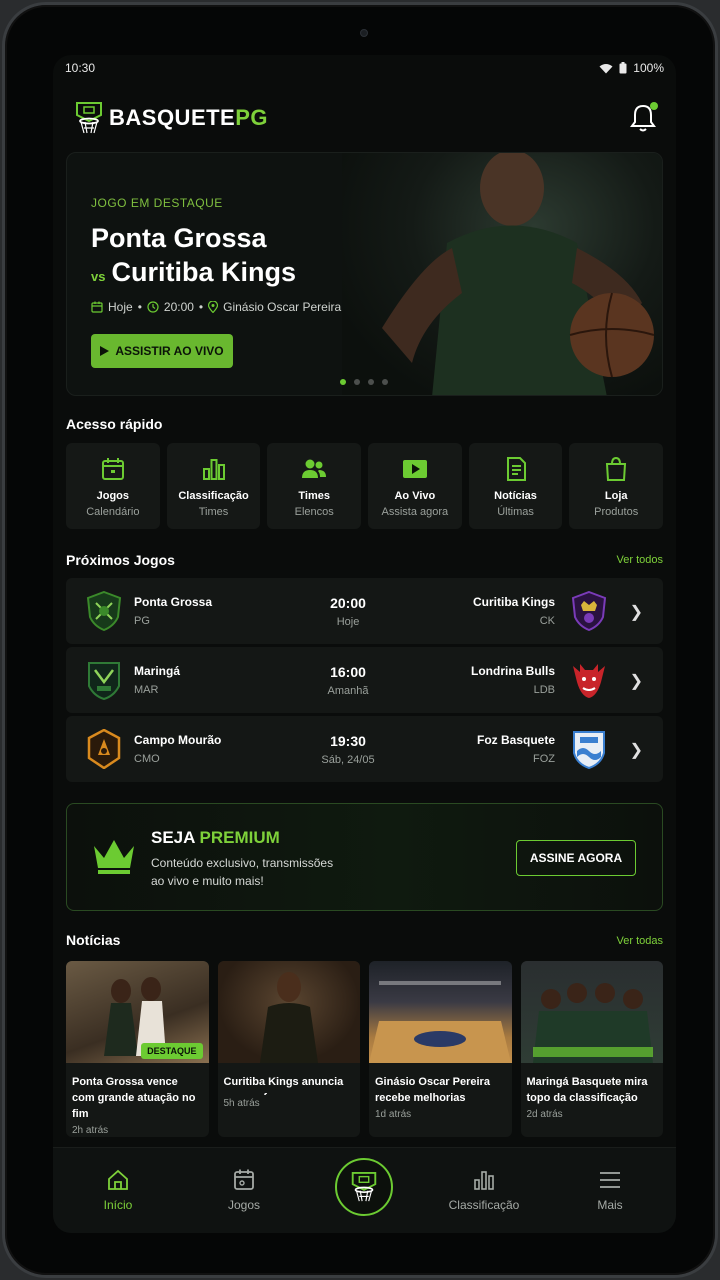 The height and width of the screenshot is (1280, 720). What do you see at coordinates (241, 1103) in the screenshot?
I see `news-time: 5h atrás` at bounding box center [241, 1103].